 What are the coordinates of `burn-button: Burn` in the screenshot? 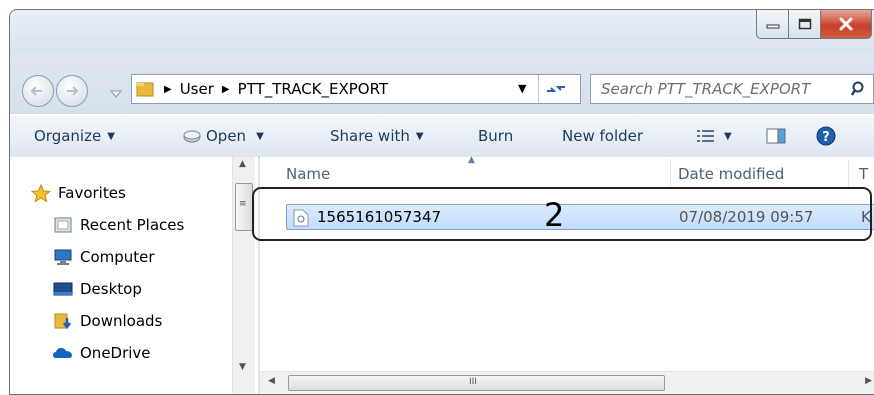 It's located at (495, 136).